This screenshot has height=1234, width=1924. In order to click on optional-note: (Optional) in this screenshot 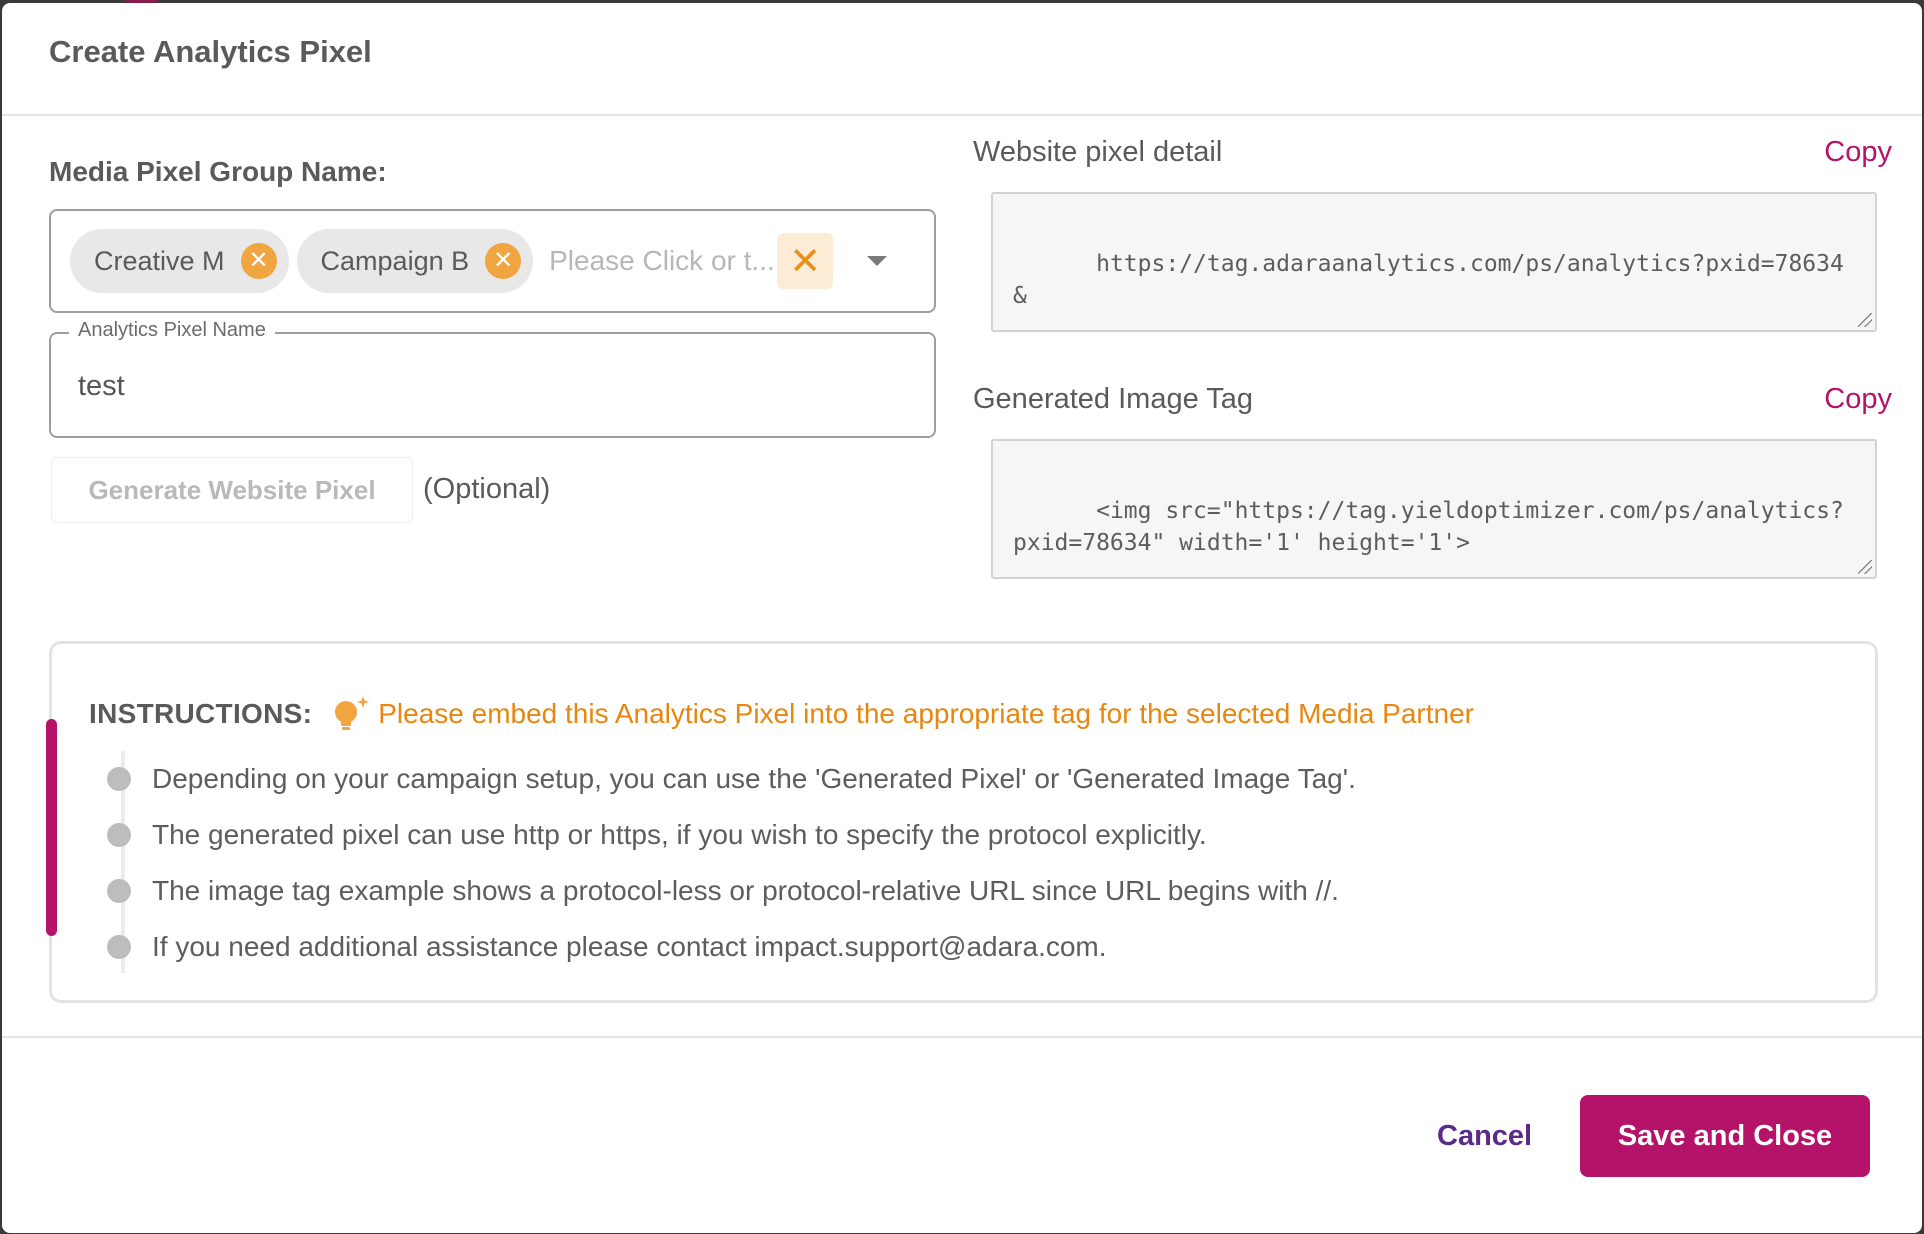, I will do `click(487, 489)`.